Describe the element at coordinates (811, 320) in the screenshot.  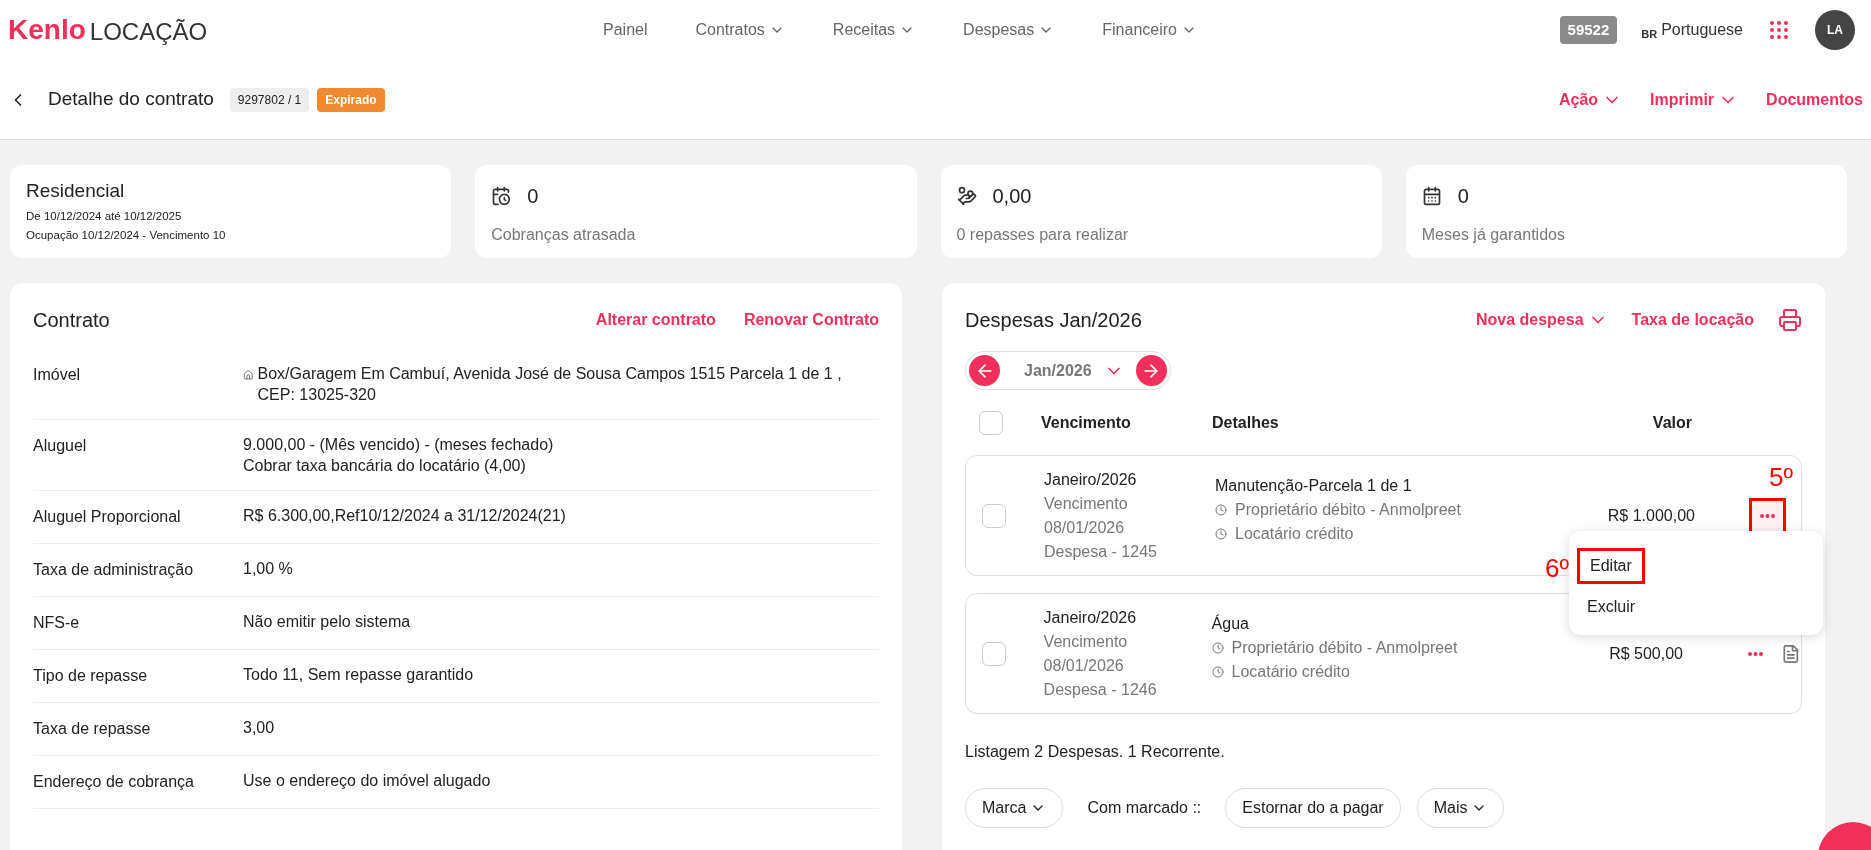
I see `action-link: Renovar Contrato` at that location.